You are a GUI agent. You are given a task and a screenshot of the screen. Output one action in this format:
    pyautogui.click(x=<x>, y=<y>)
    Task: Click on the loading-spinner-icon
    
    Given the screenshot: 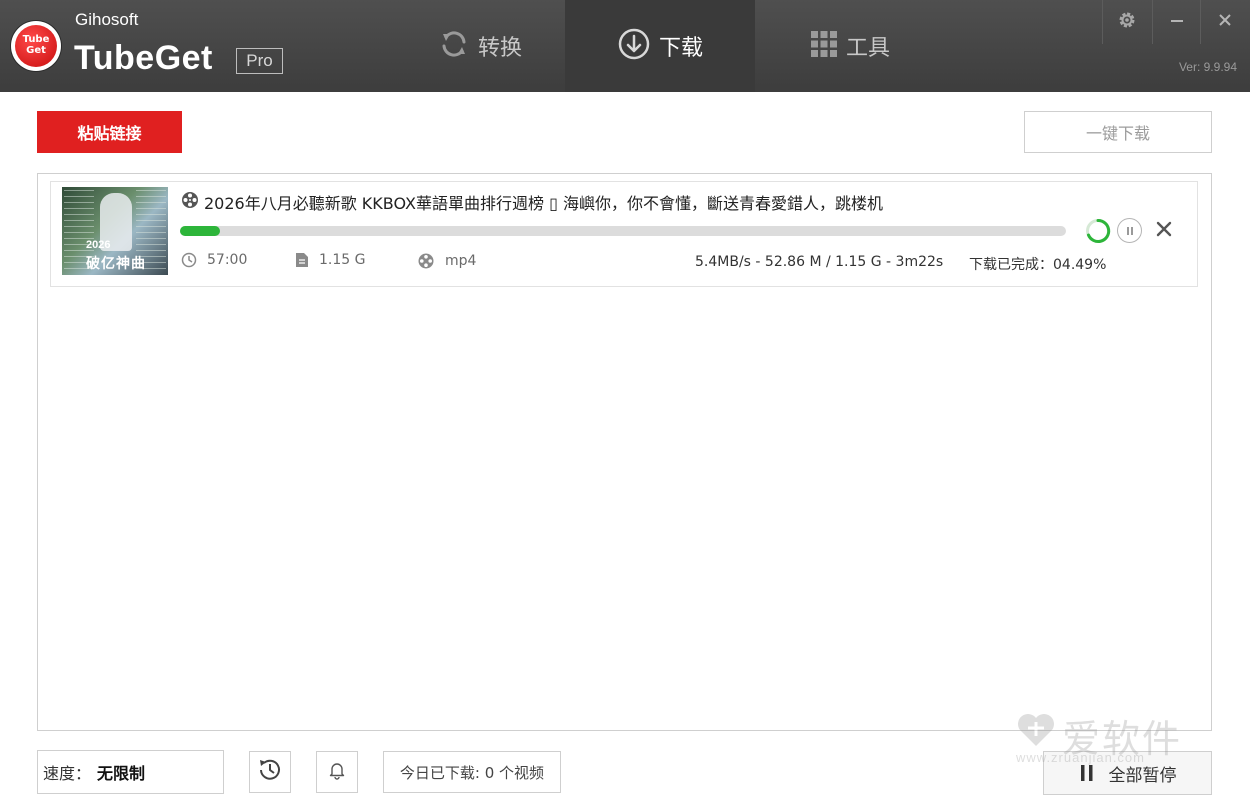 What is the action you would take?
    pyautogui.click(x=1098, y=233)
    